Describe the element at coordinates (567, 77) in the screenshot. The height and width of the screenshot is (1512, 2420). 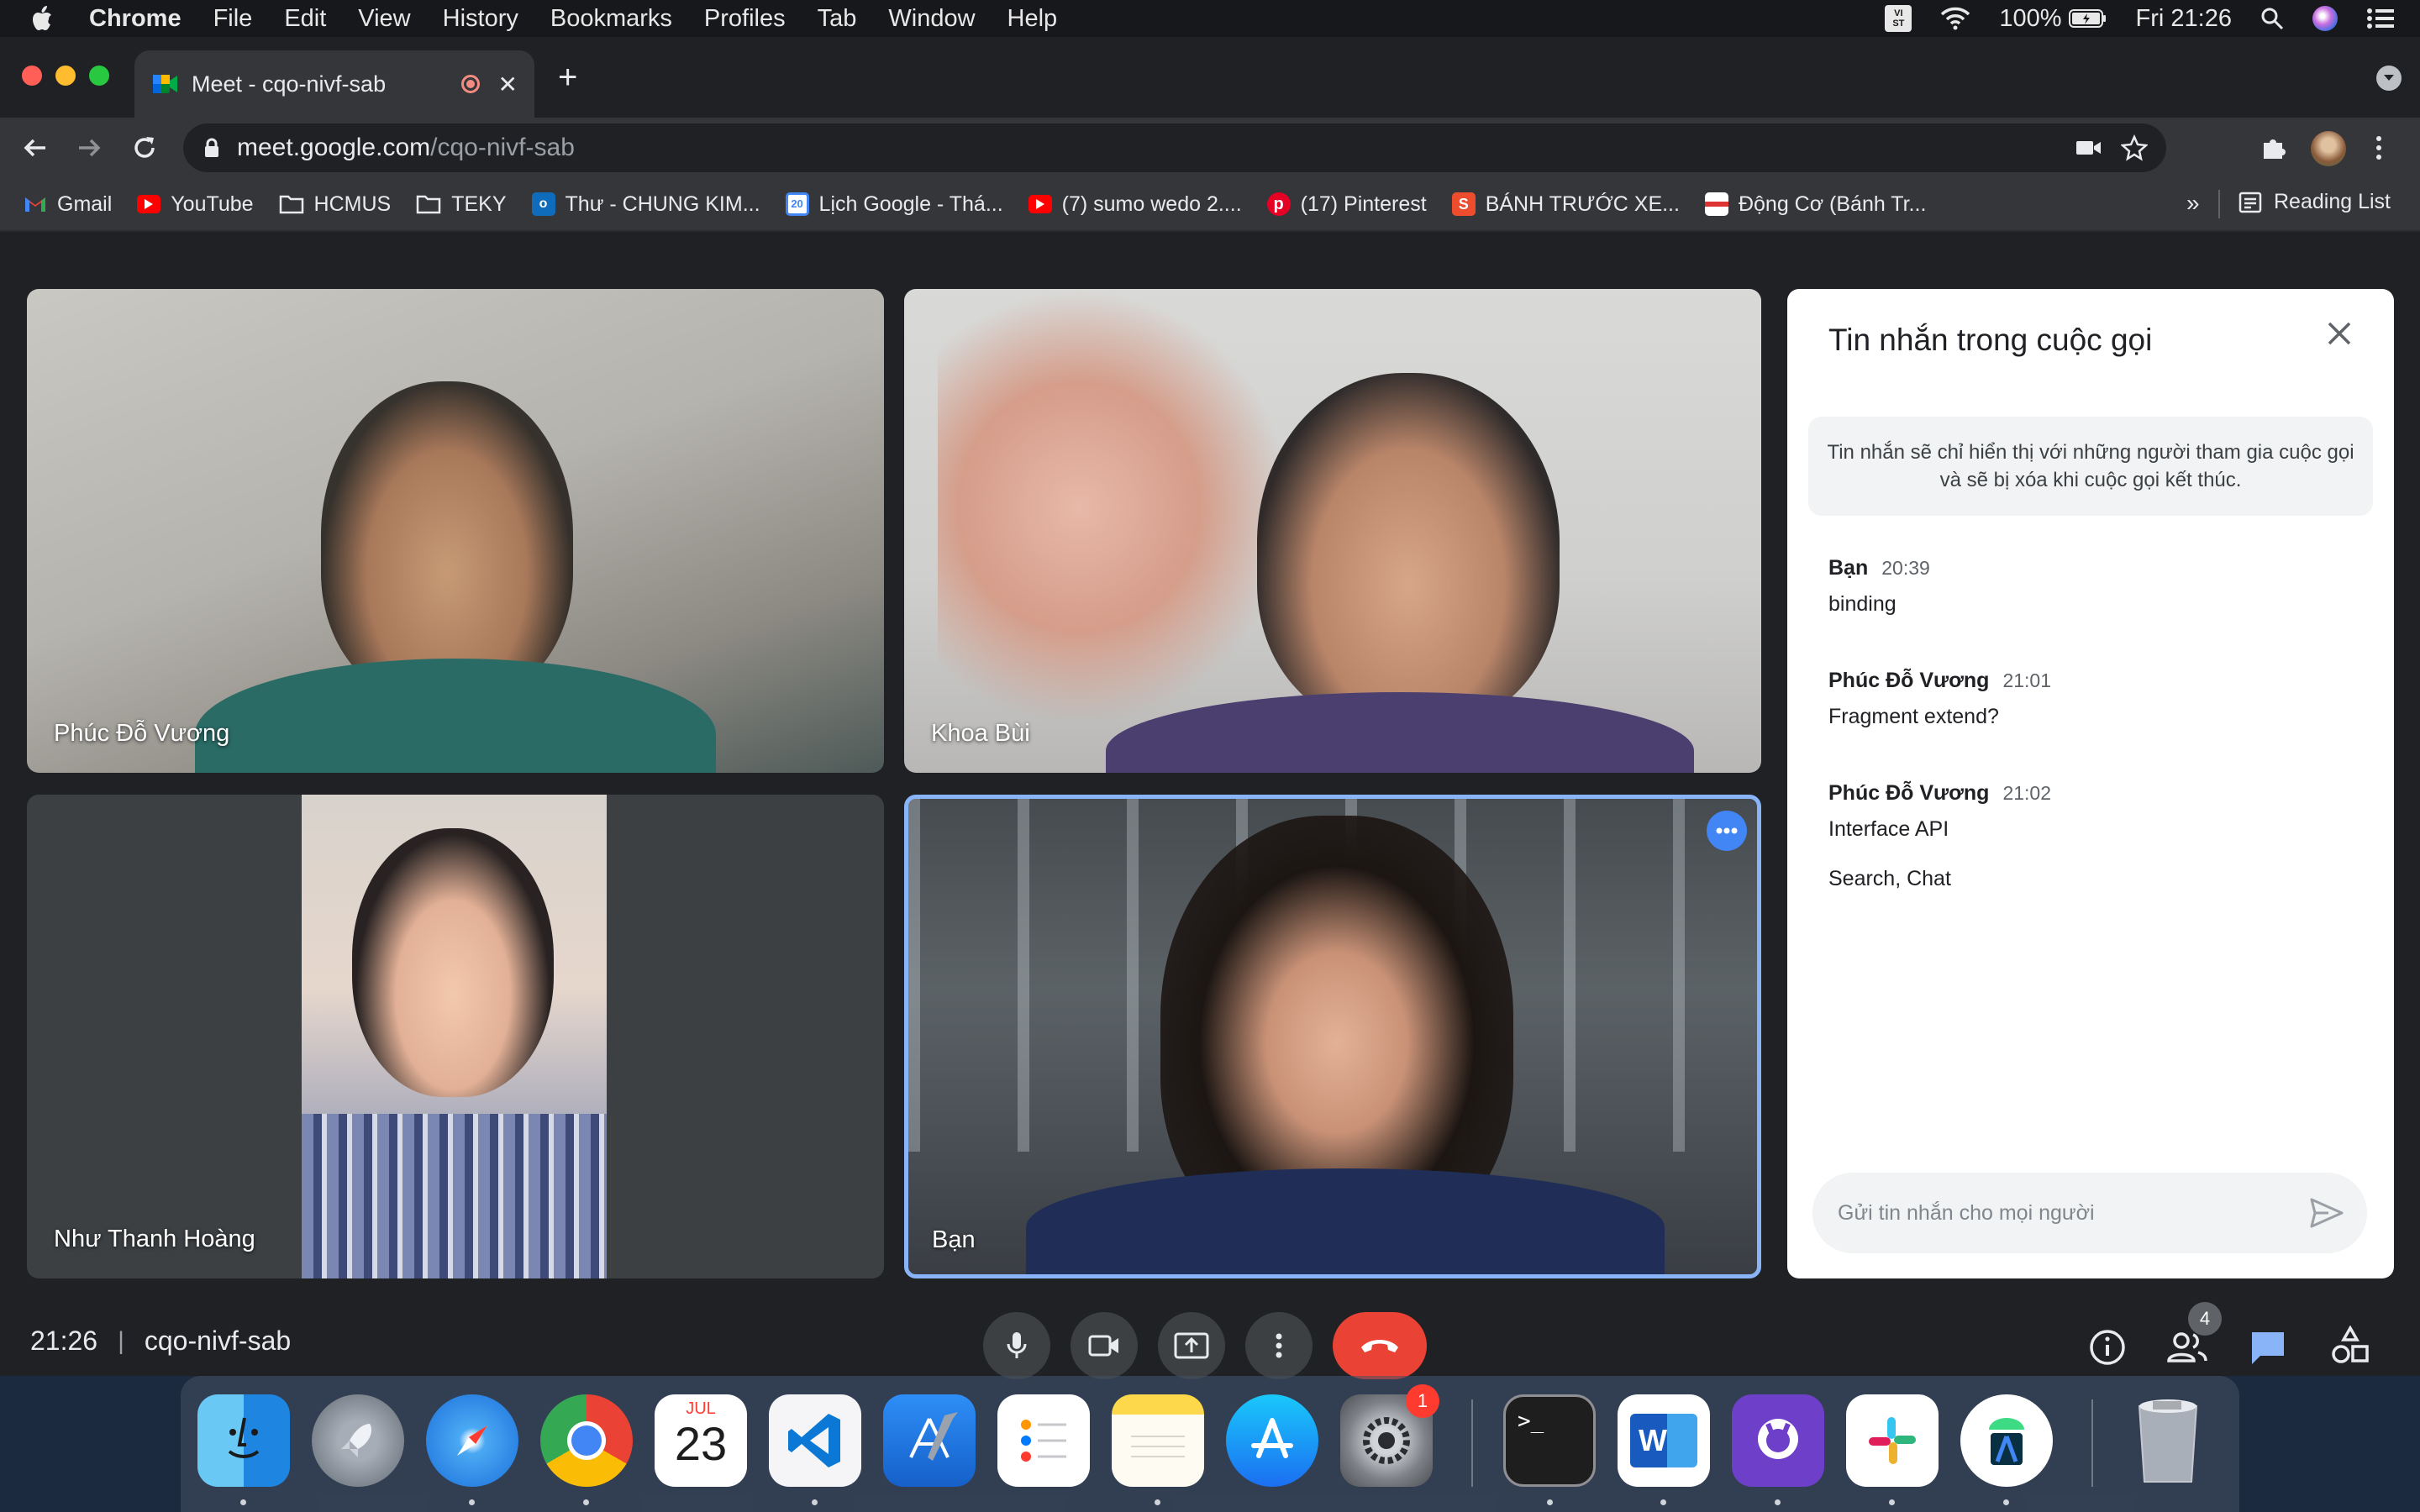
I see `new-tab-icon: +` at that location.